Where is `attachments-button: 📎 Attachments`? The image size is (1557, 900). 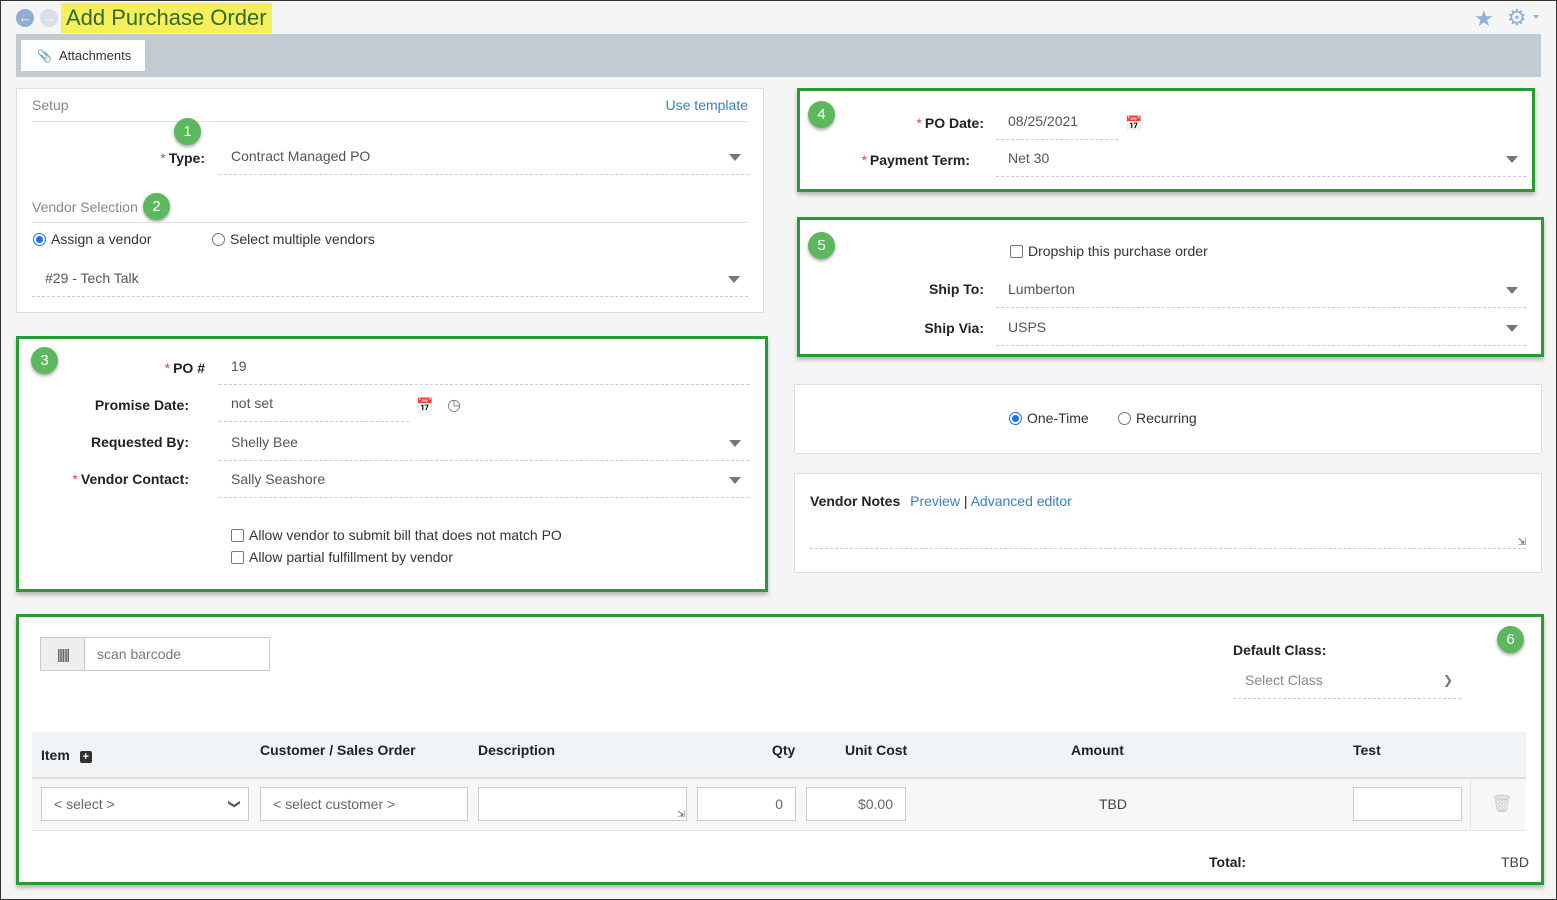 attachments-button: 📎 Attachments is located at coordinates (83, 55).